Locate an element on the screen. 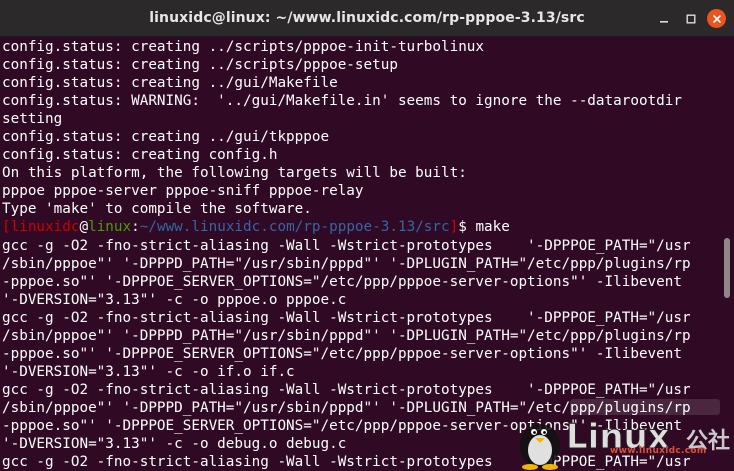  terminal-line: config.status: creating config.h is located at coordinates (140, 155).